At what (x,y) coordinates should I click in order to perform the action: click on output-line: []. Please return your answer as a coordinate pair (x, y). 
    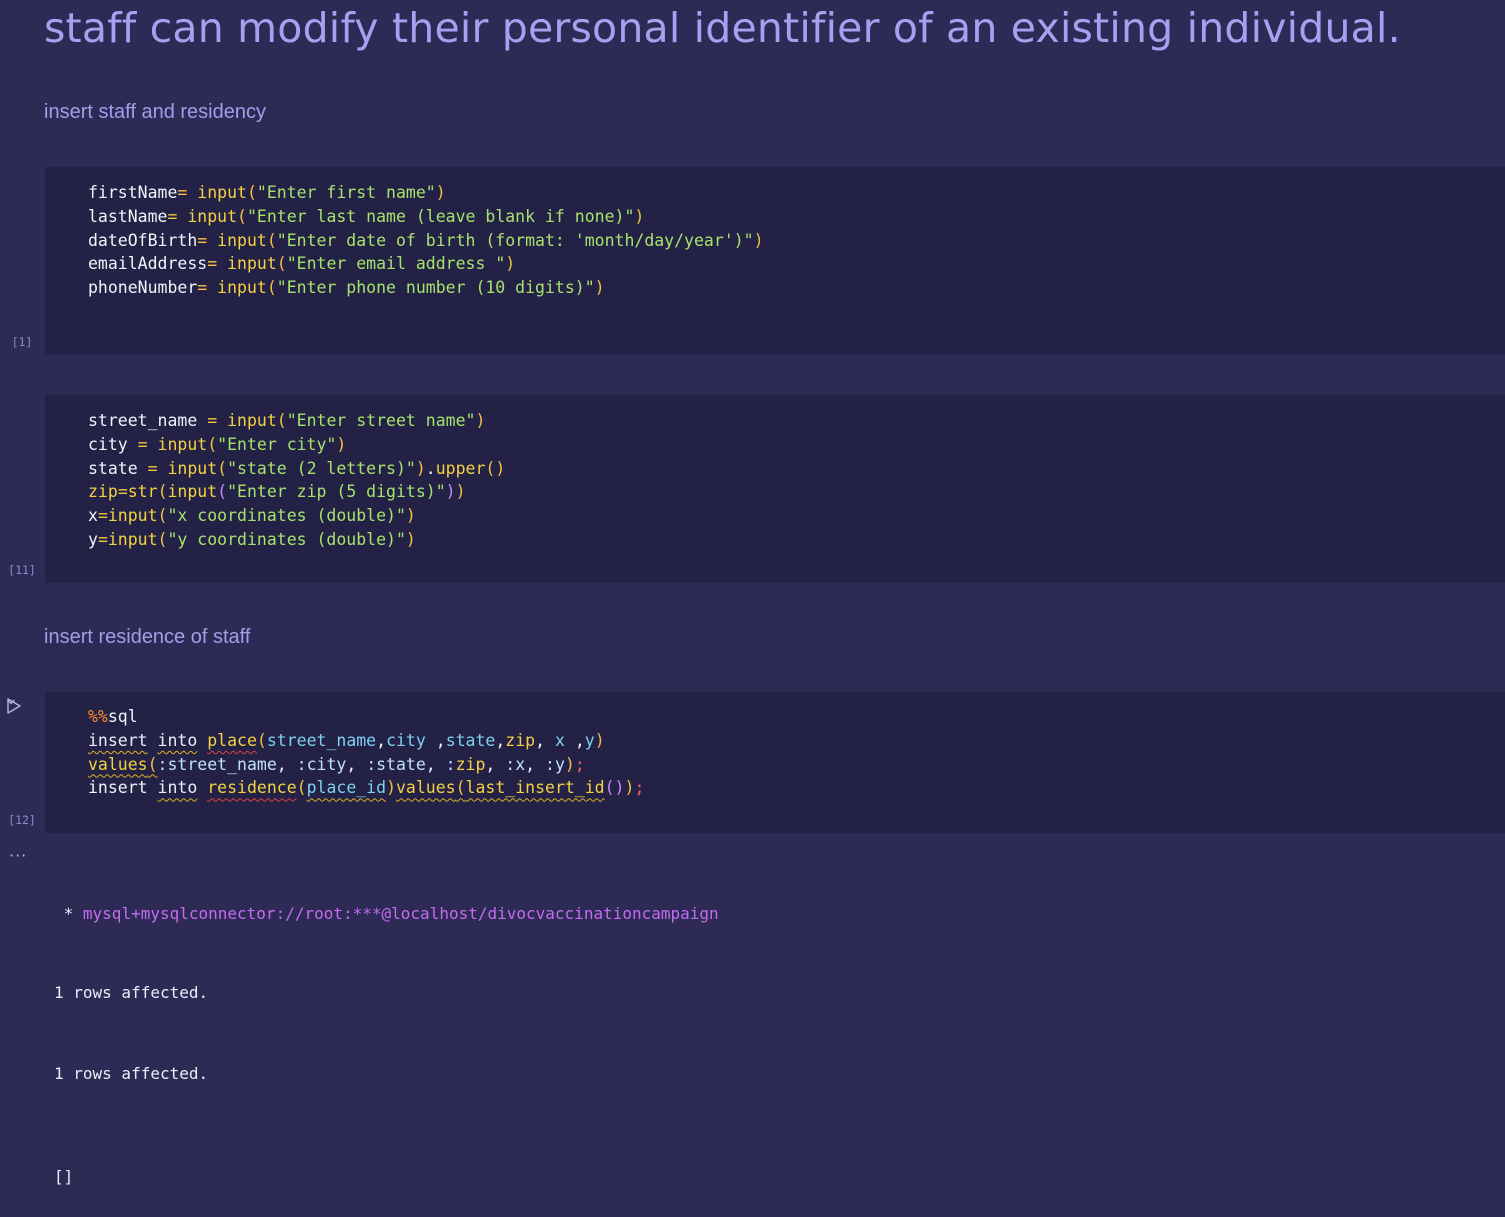
    Looking at the image, I should click on (64, 1176).